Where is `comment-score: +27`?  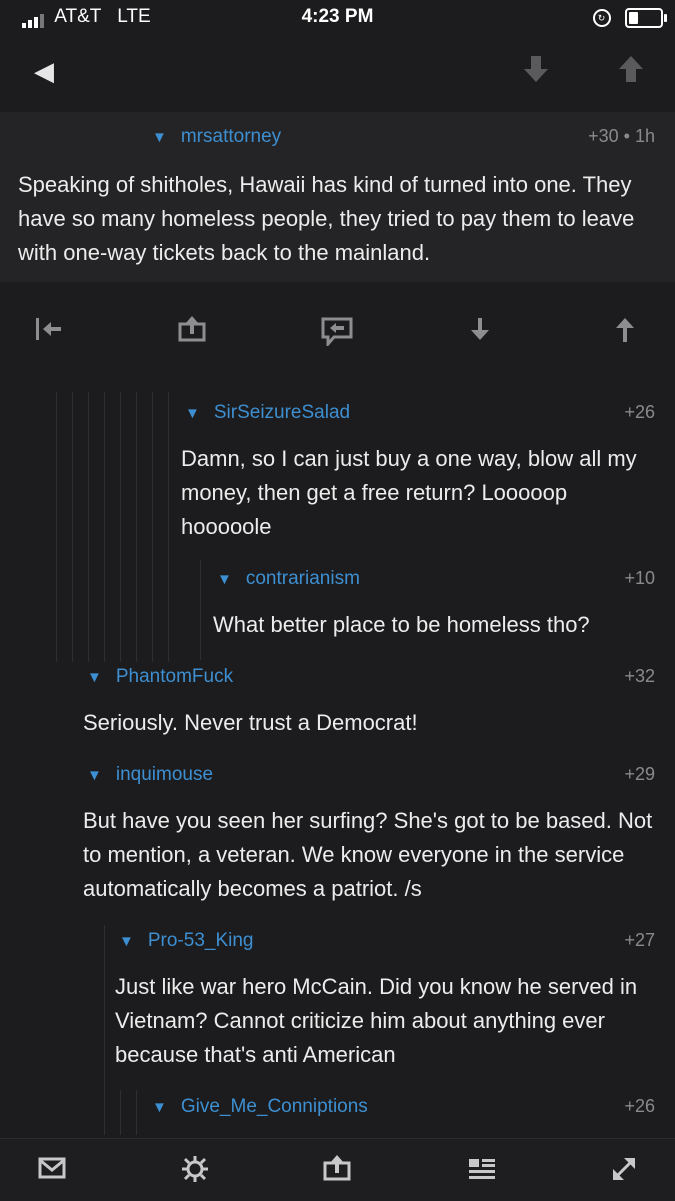 comment-score: +27 is located at coordinates (639, 940).